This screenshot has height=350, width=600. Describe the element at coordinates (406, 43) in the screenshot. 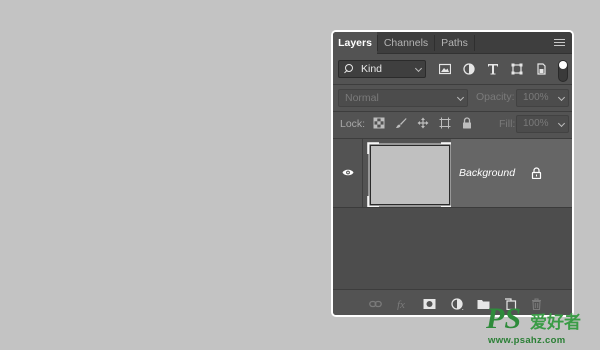

I see `tab-channels: Channels` at that location.